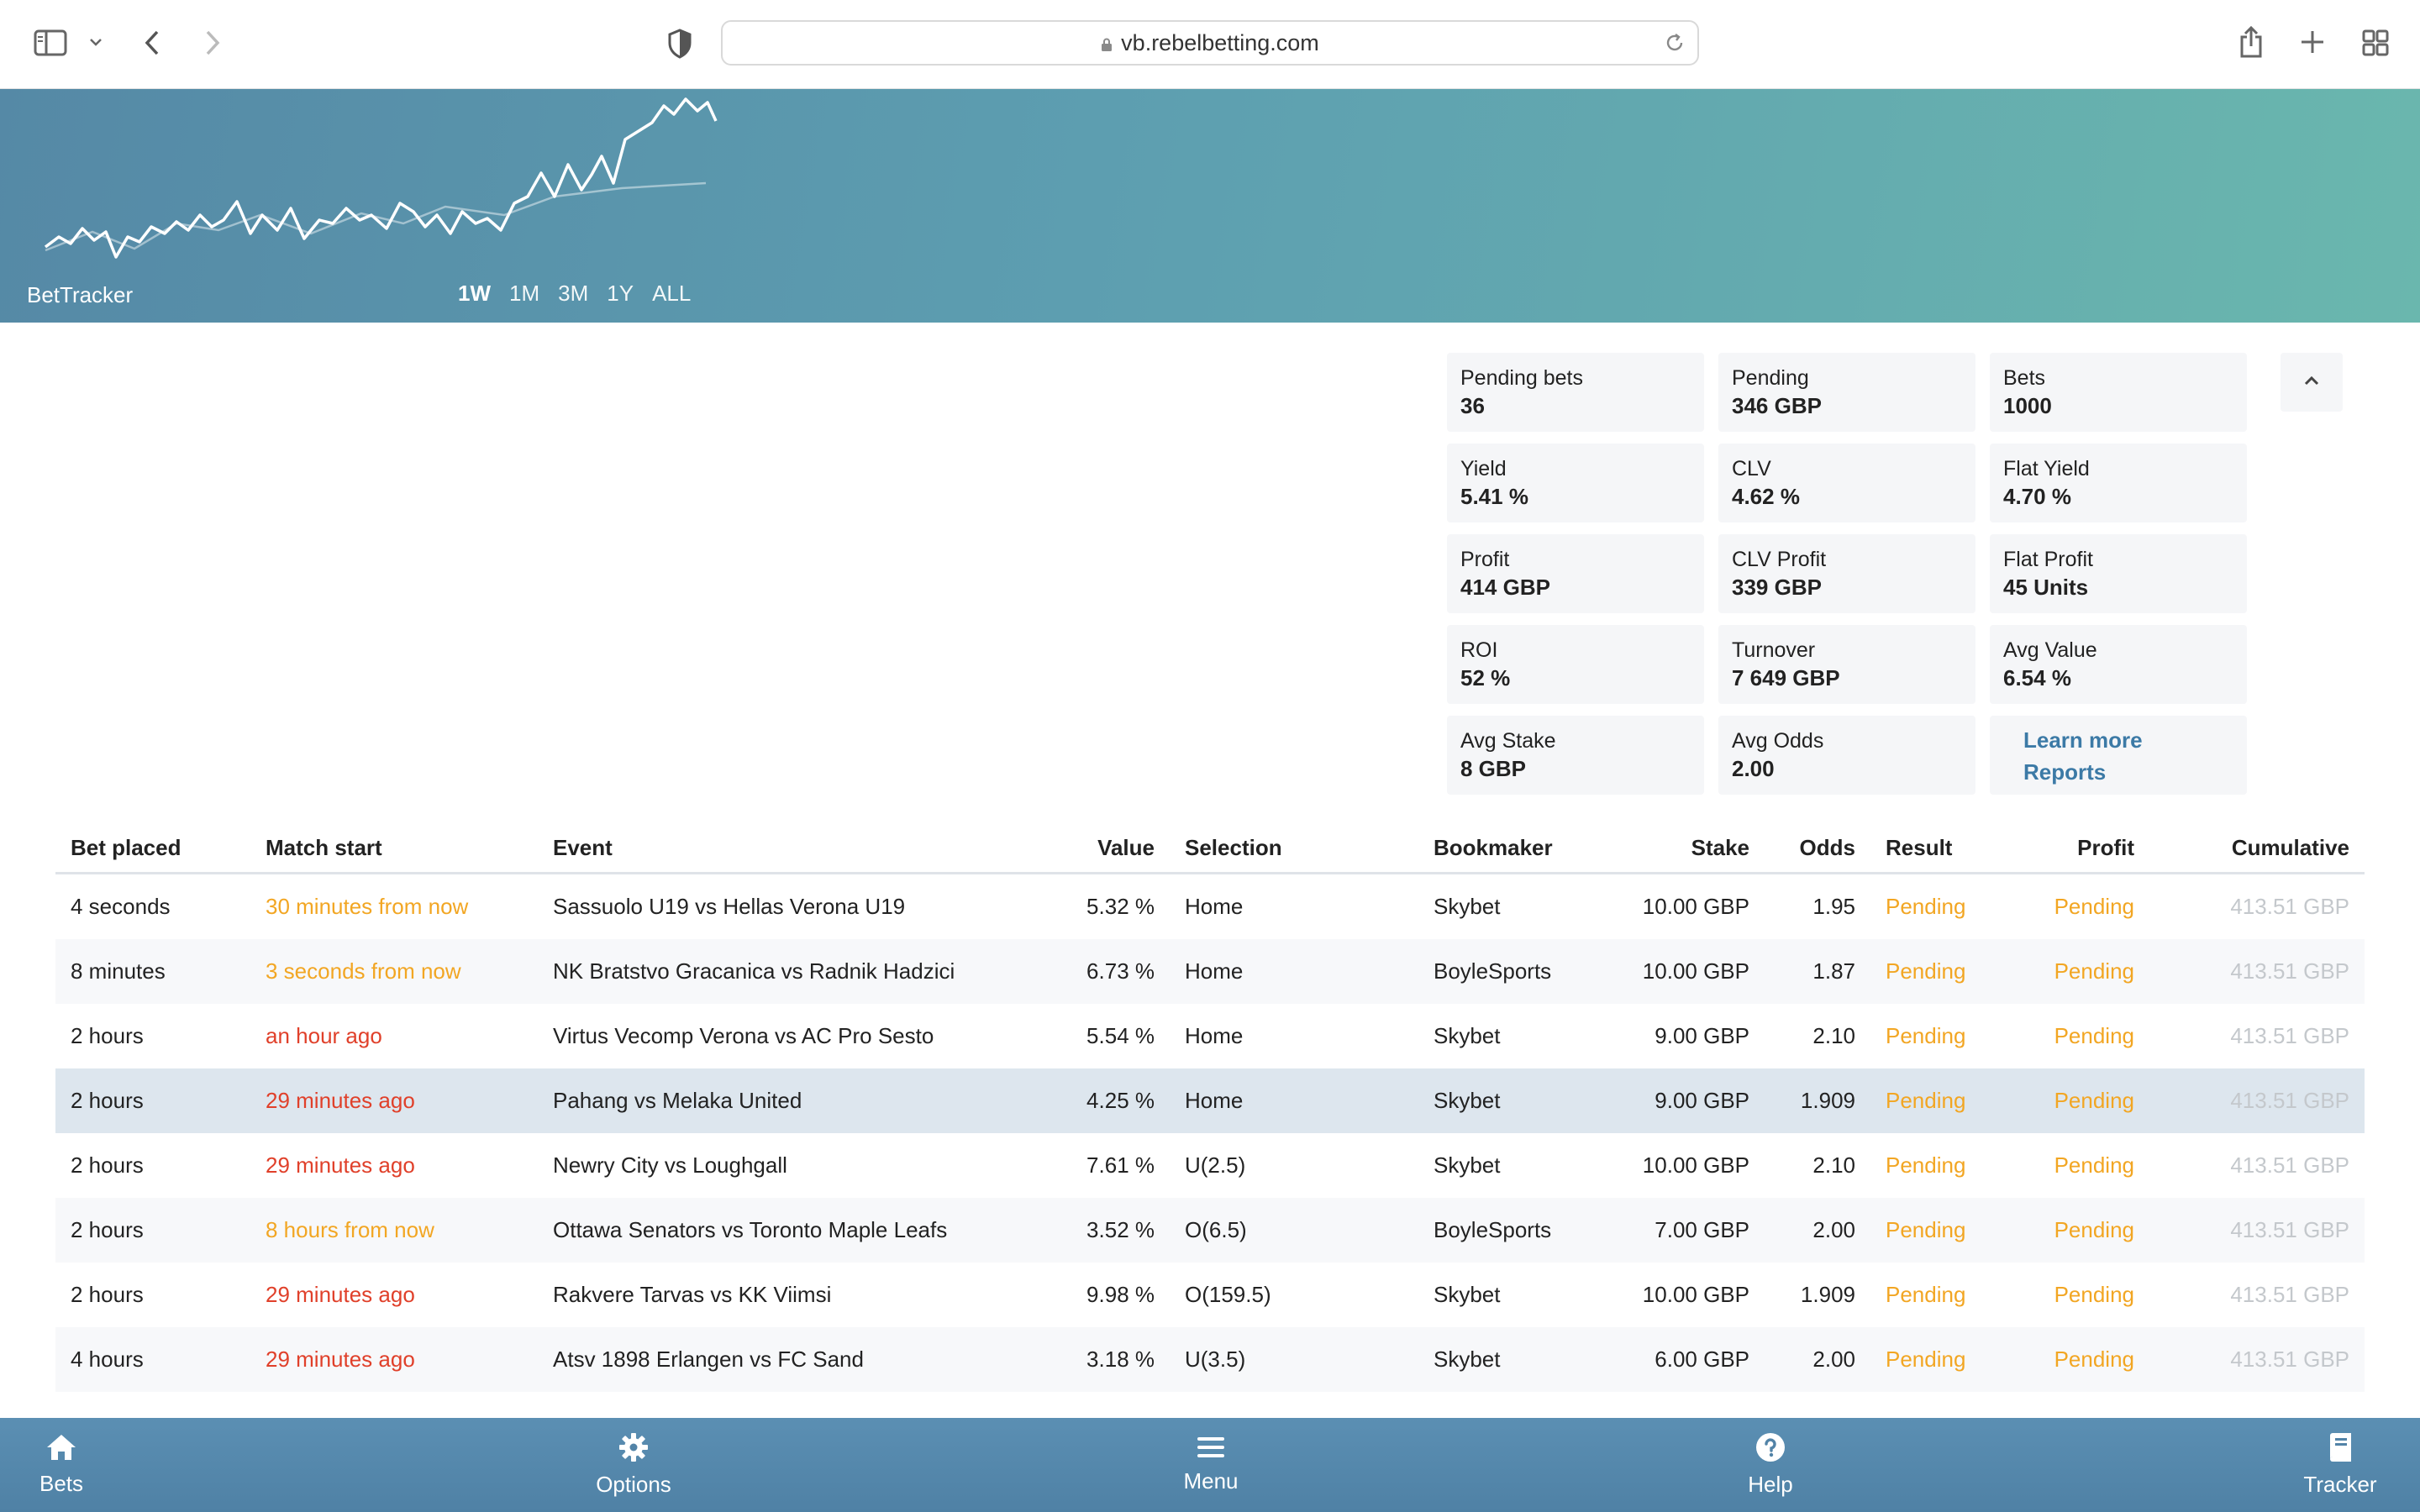 The height and width of the screenshot is (1512, 2420). Describe the element at coordinates (2340, 1484) in the screenshot. I see `nav-label: Tracker` at that location.